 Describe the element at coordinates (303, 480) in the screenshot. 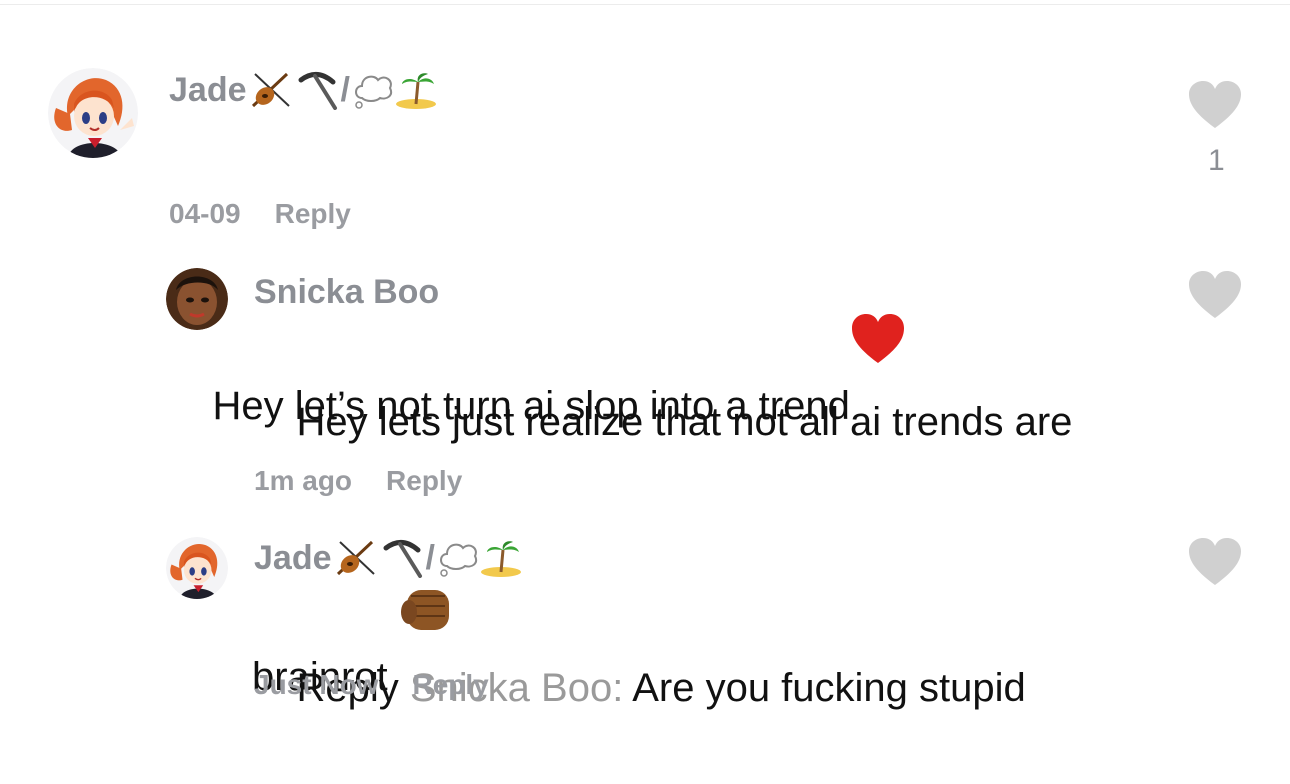

I see `reply-time: 1m ago` at that location.